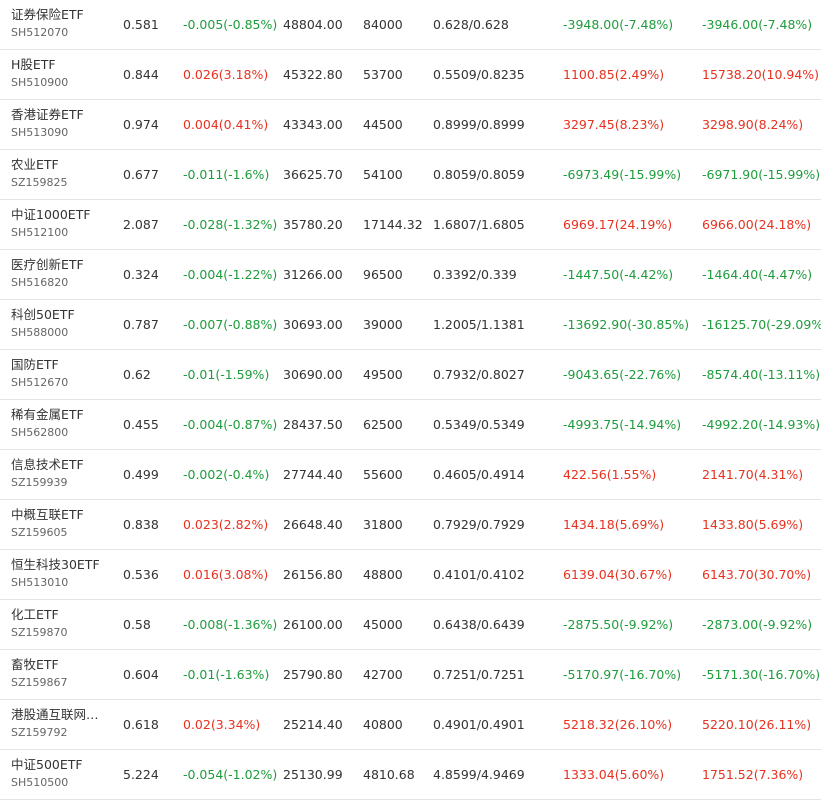 This screenshot has height=805, width=821. What do you see at coordinates (479, 474) in the screenshot?
I see `cost-price: 0.4605/0.4914` at bounding box center [479, 474].